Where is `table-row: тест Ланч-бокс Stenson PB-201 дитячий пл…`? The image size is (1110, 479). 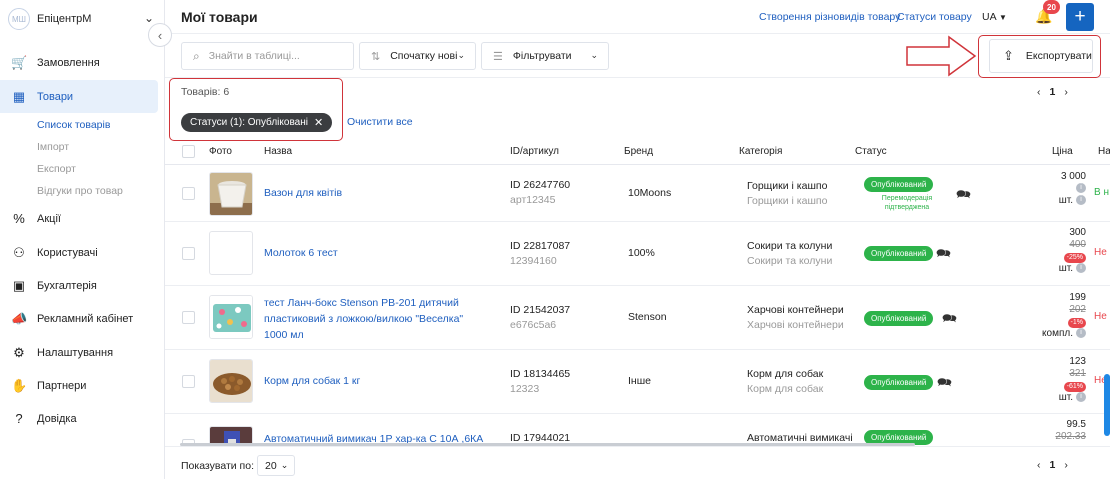 table-row: тест Ланч-бокс Stenson PB-201 дитячий пл… is located at coordinates (637, 318).